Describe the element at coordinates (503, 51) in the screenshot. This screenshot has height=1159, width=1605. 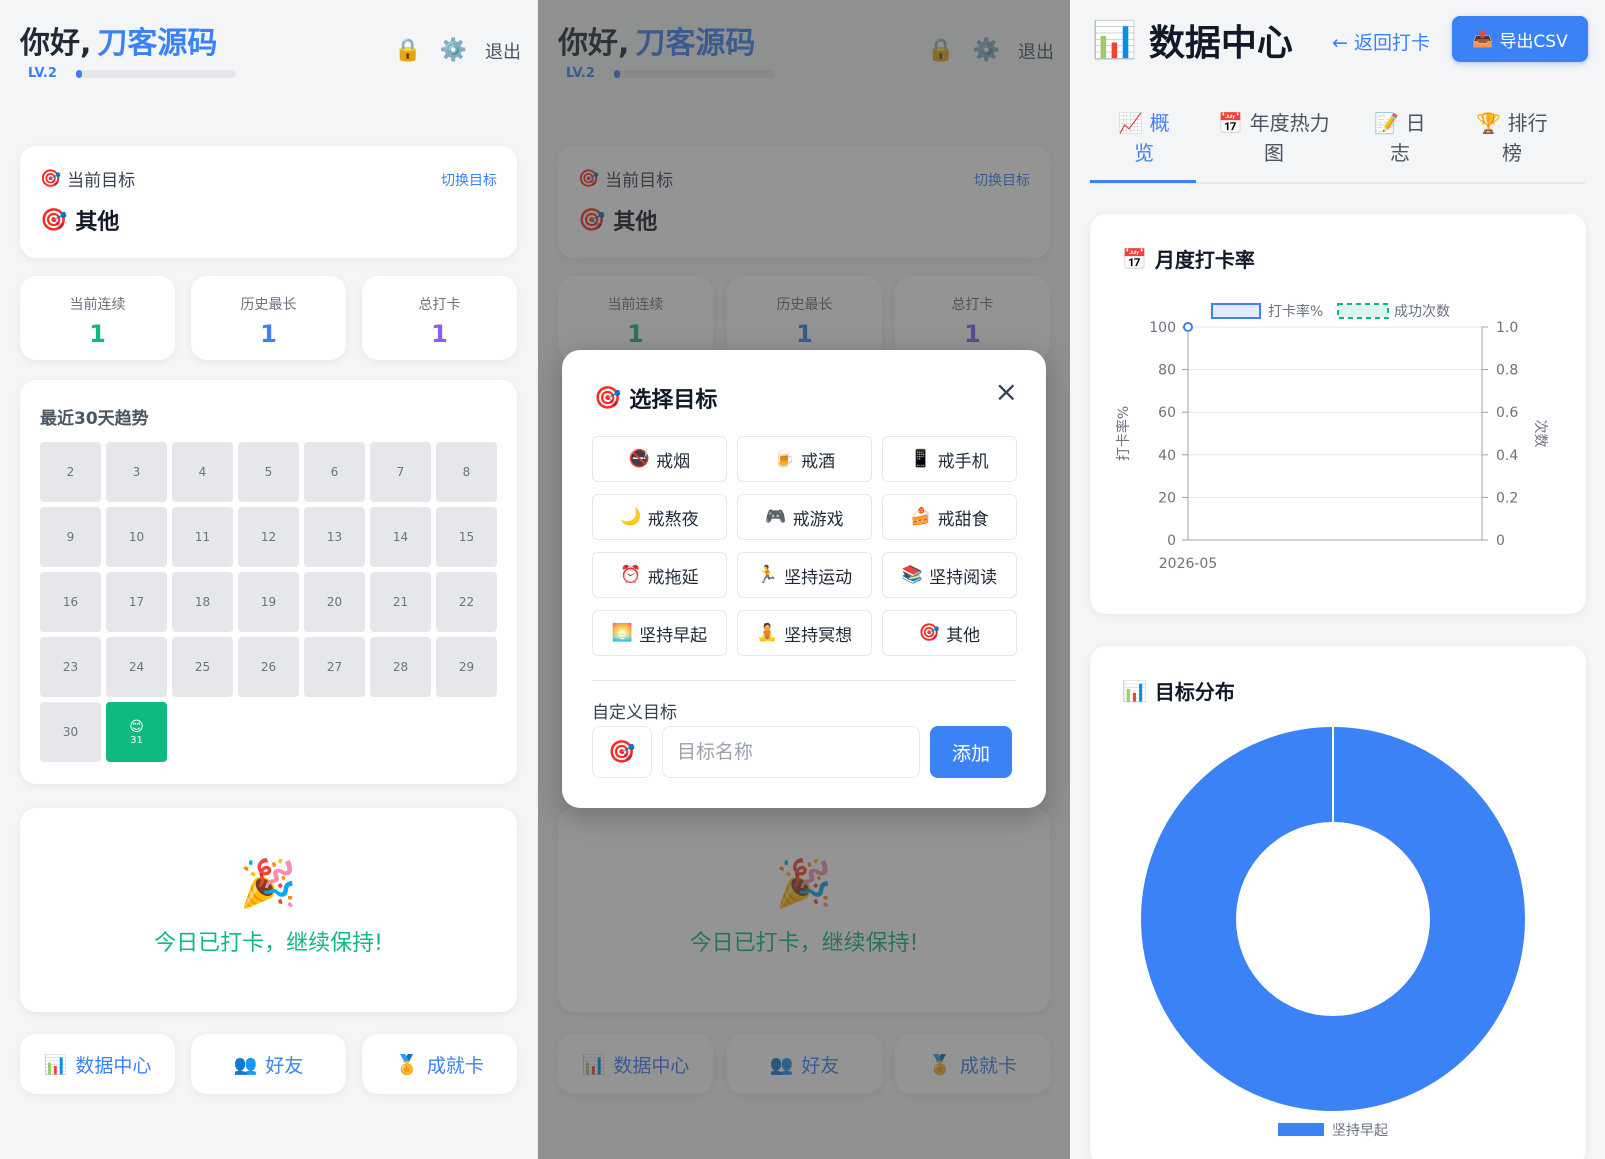
I see `logout-button: 退出` at that location.